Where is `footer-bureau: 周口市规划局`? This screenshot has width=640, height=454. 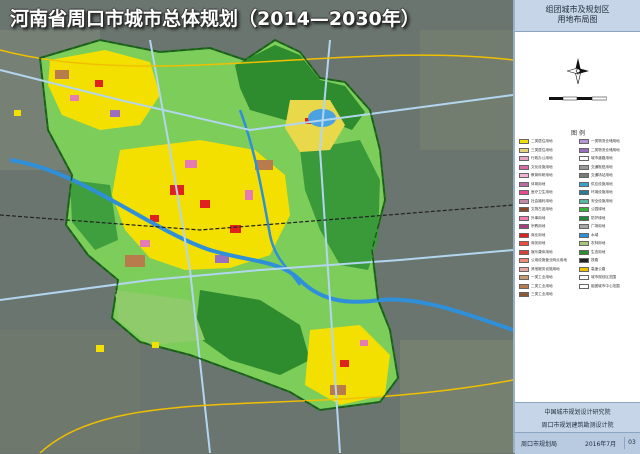
footer-bureau: 周口市规划局 is located at coordinates (539, 444).